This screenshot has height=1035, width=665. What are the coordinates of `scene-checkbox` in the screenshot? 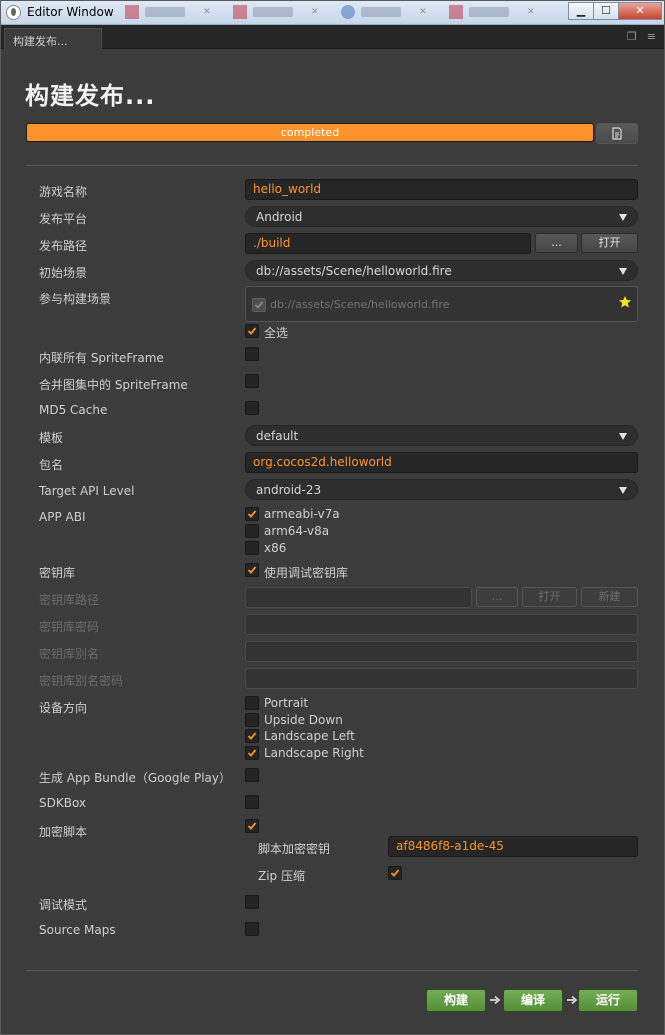 It's located at (259, 305).